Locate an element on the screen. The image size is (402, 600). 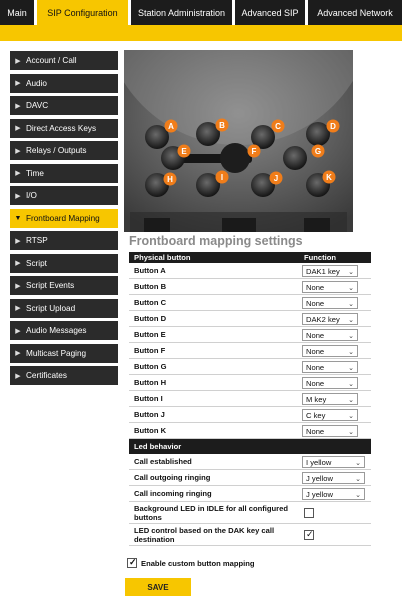
svg-text: I is located at coordinates (222, 177).